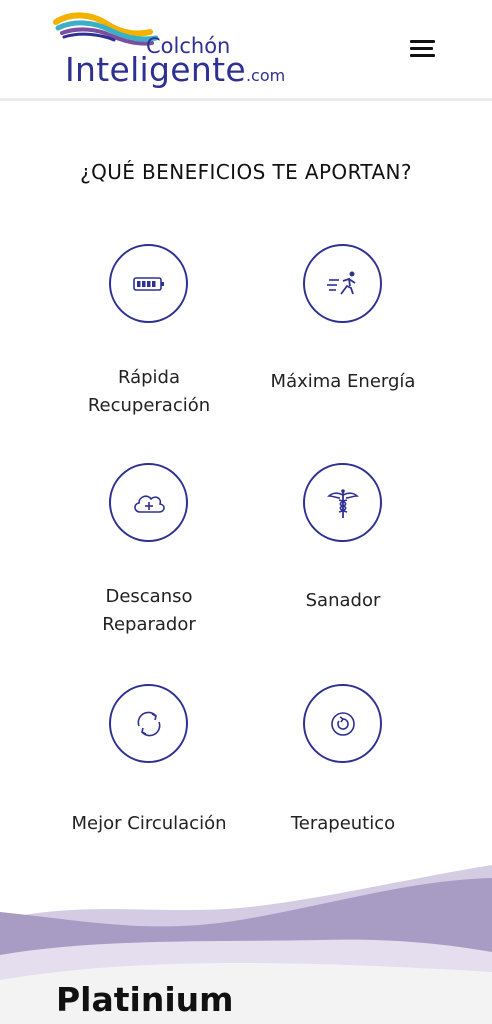  Describe the element at coordinates (149, 764) in the screenshot. I see `benefit-mejor-circulacion: Mejor Circulación` at that location.